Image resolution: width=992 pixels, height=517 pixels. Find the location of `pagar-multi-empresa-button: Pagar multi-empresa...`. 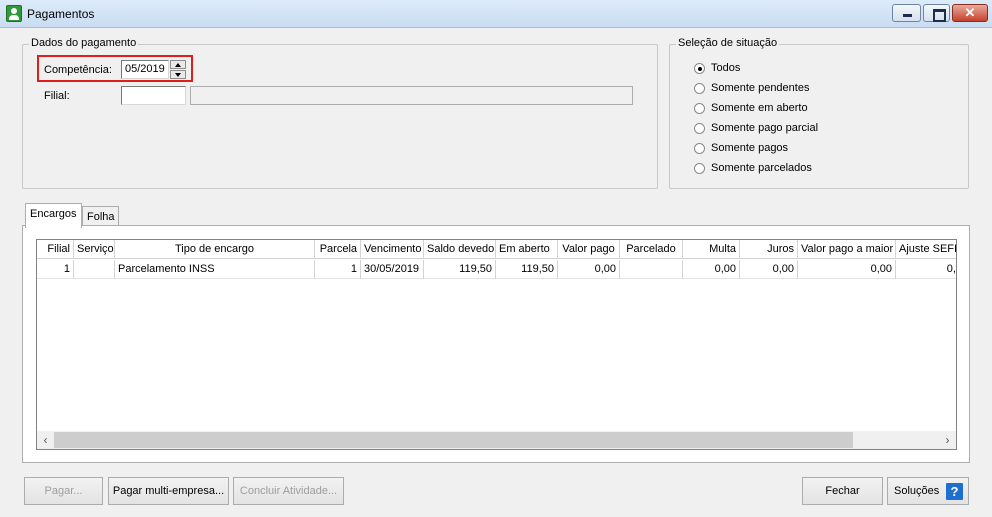

pagar-multi-empresa-button: Pagar multi-empresa... is located at coordinates (168, 491).